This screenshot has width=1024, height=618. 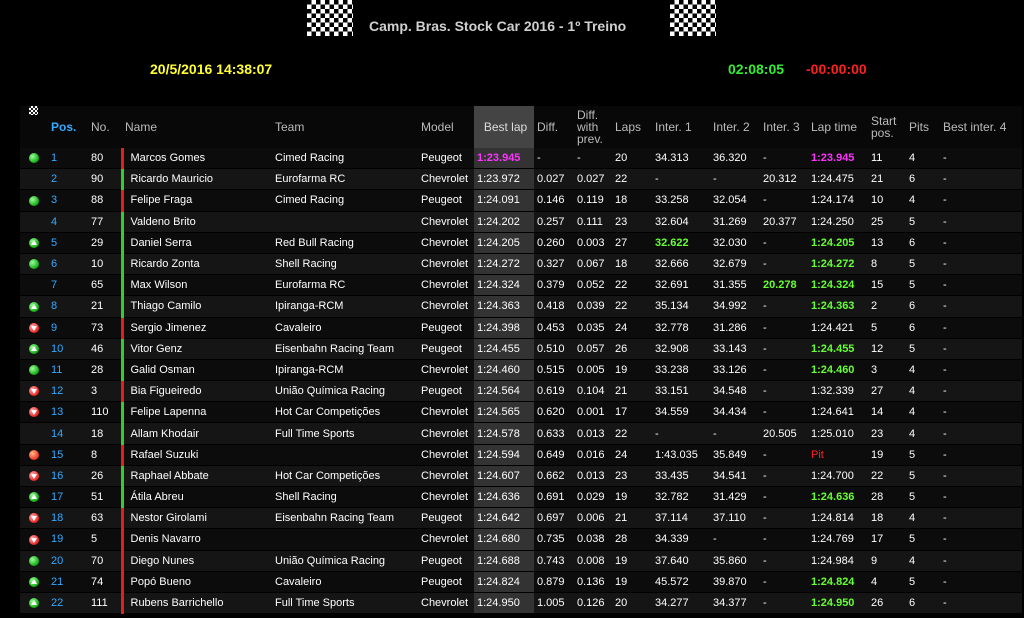 What do you see at coordinates (735, 518) in the screenshot?
I see `inter2-cell: 37.110` at bounding box center [735, 518].